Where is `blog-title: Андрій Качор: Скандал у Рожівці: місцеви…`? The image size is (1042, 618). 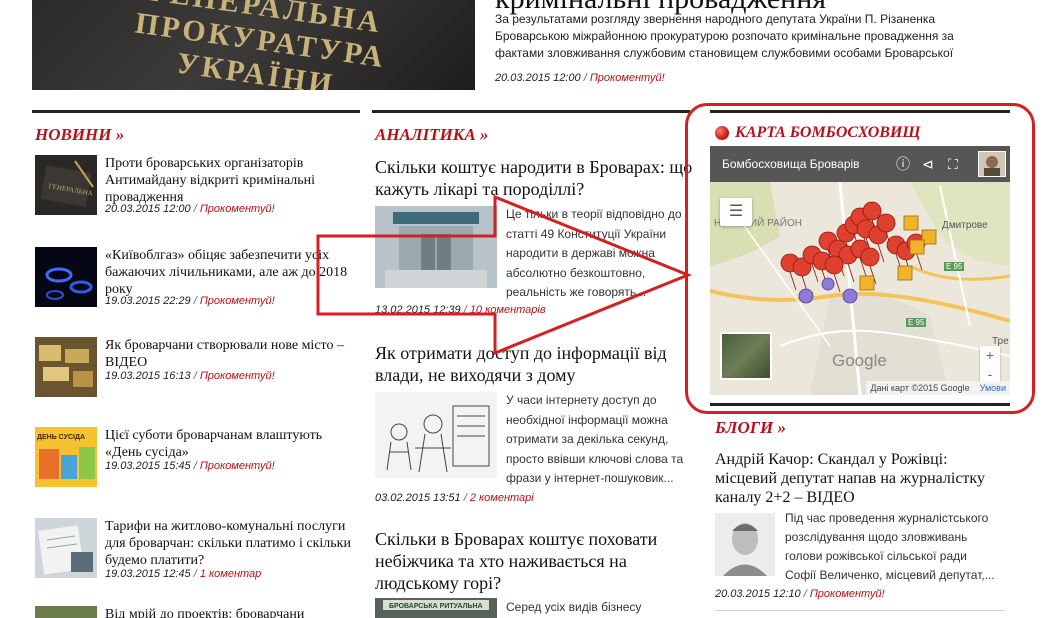
blog-title: Андрій Качор: Скандал у Рожівці: місцеви… is located at coordinates (855, 478).